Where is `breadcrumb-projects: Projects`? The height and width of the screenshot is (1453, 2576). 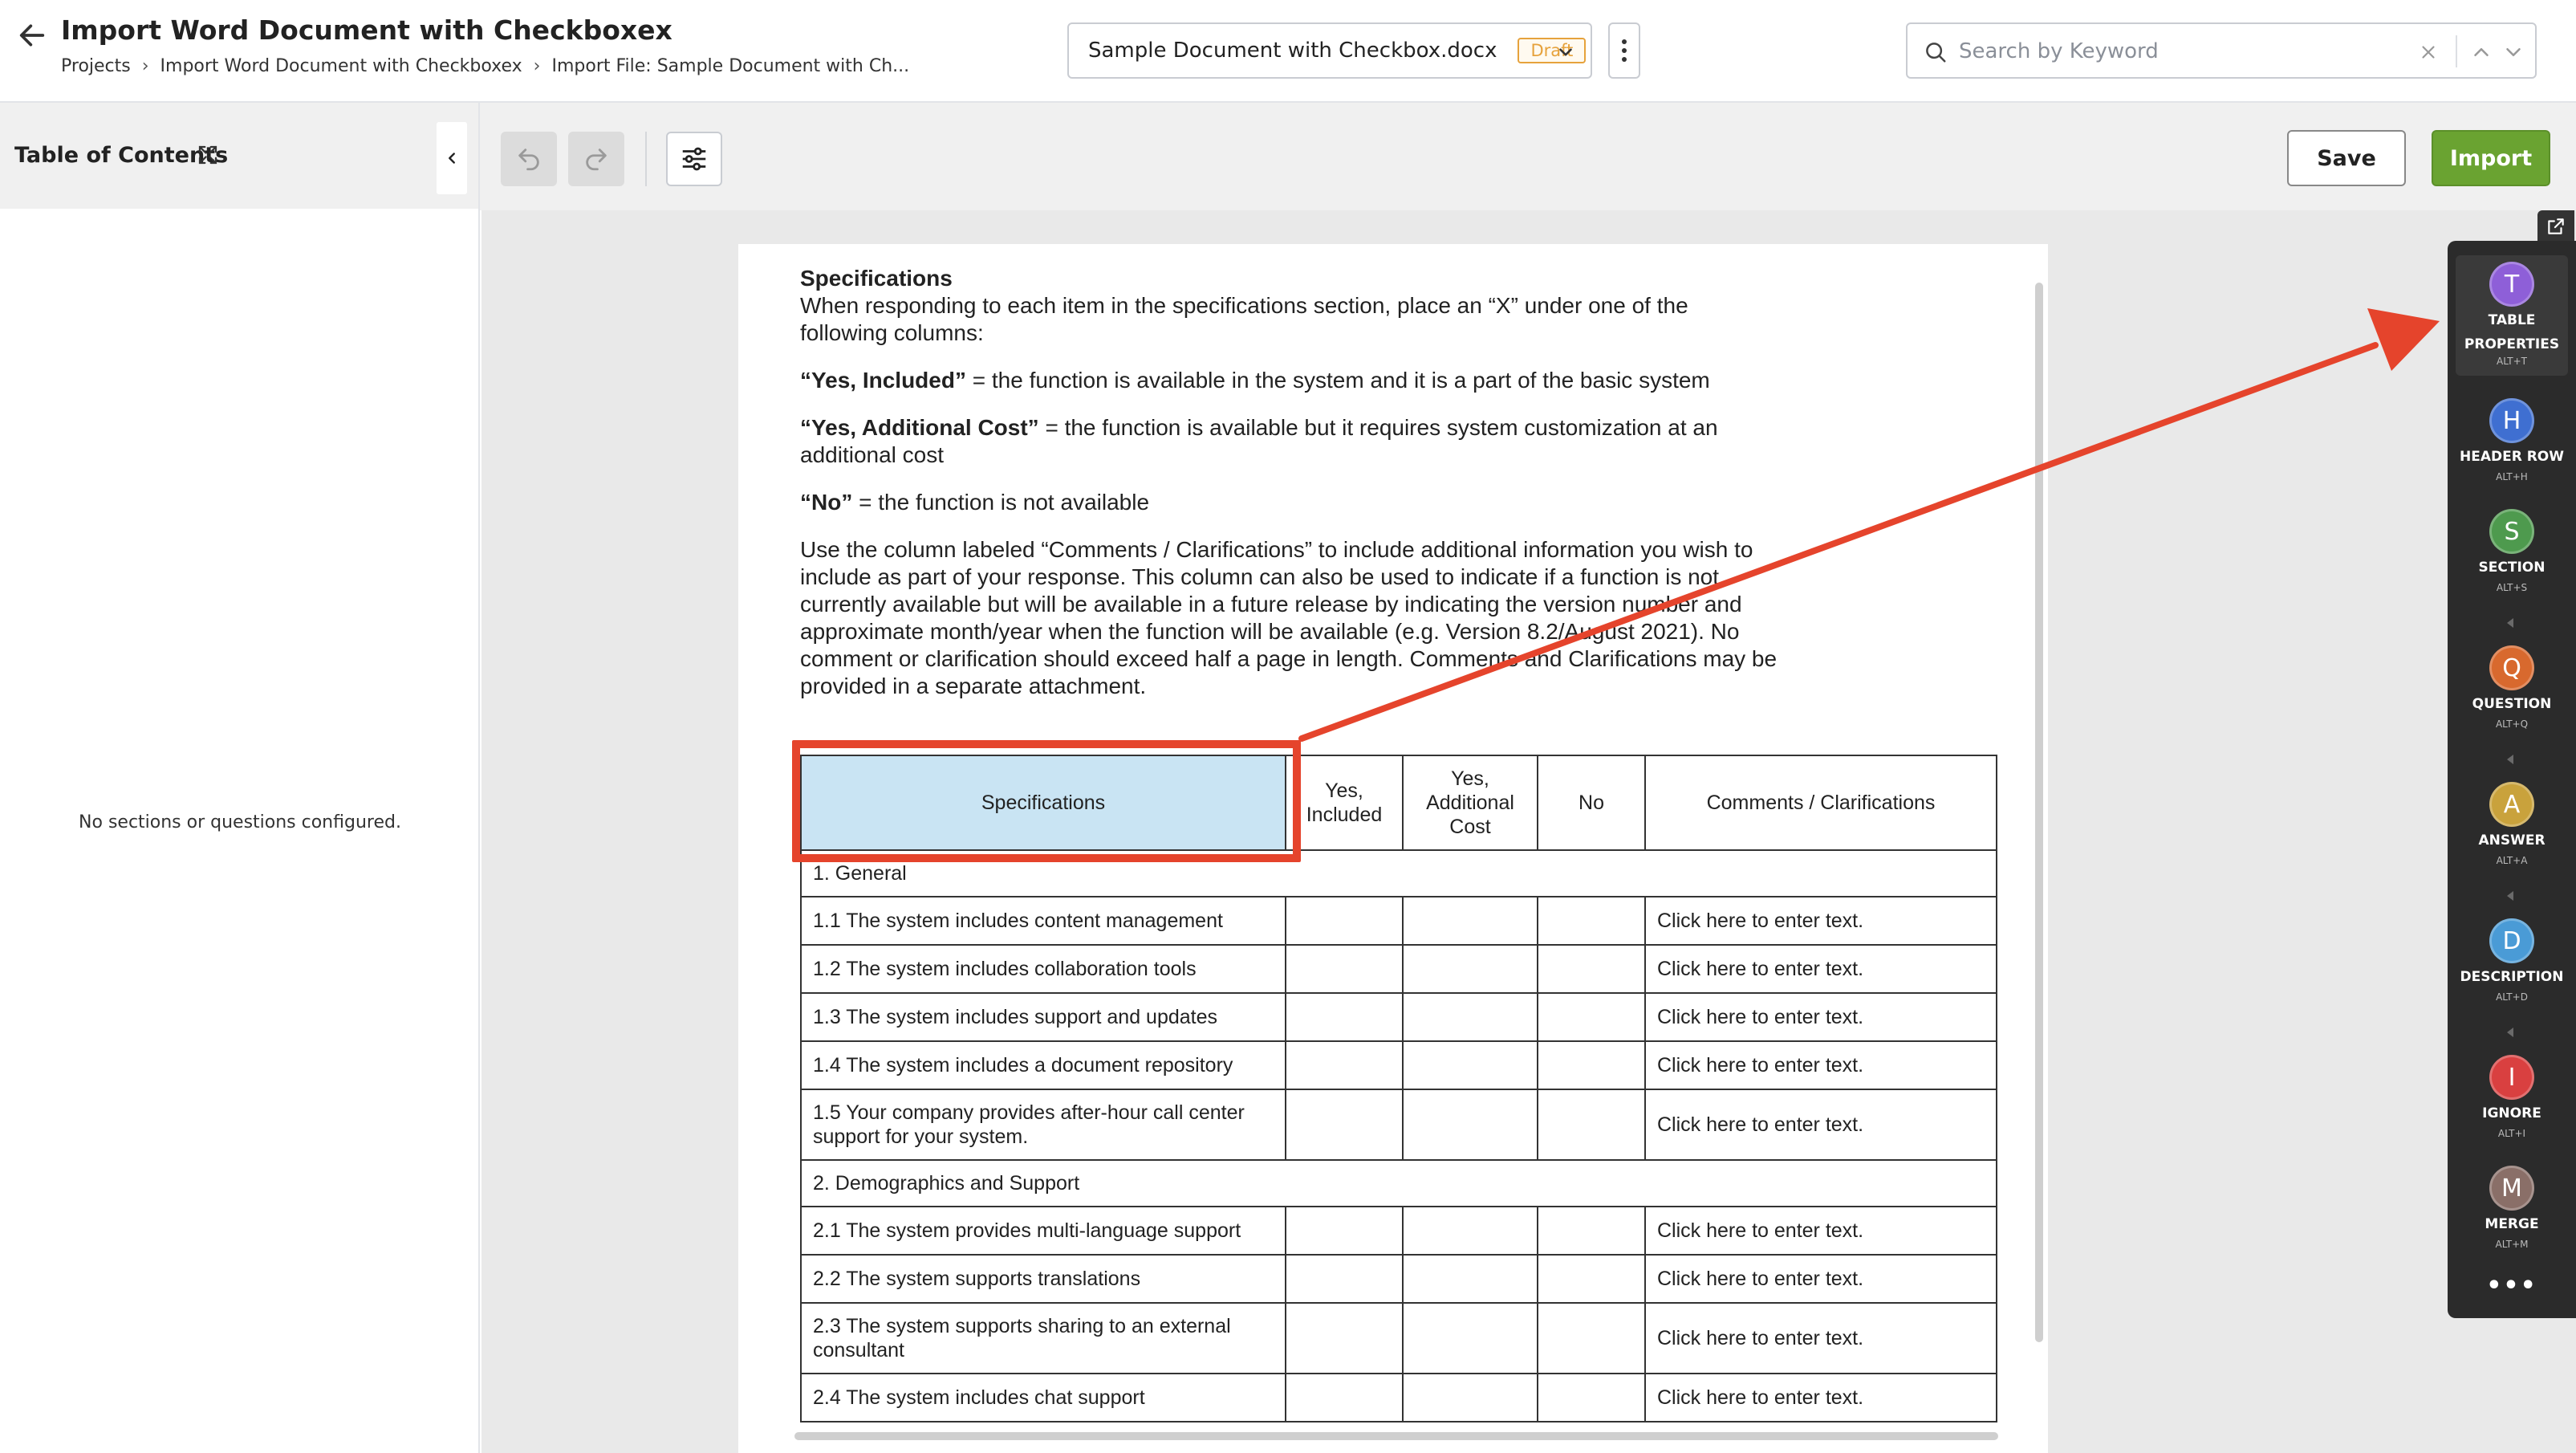
breadcrumb-projects: Projects is located at coordinates (96, 66).